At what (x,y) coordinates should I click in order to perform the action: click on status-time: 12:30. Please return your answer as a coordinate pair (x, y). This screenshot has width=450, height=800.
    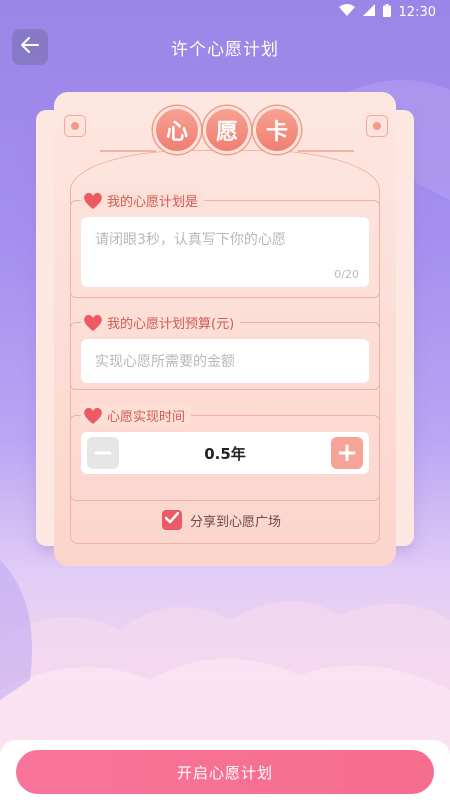
    Looking at the image, I should click on (417, 12).